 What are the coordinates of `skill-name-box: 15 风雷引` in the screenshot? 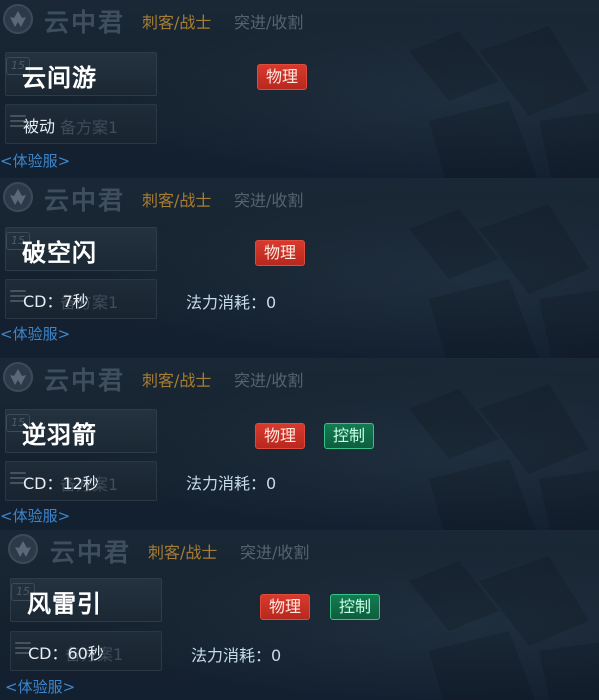 It's located at (86, 600).